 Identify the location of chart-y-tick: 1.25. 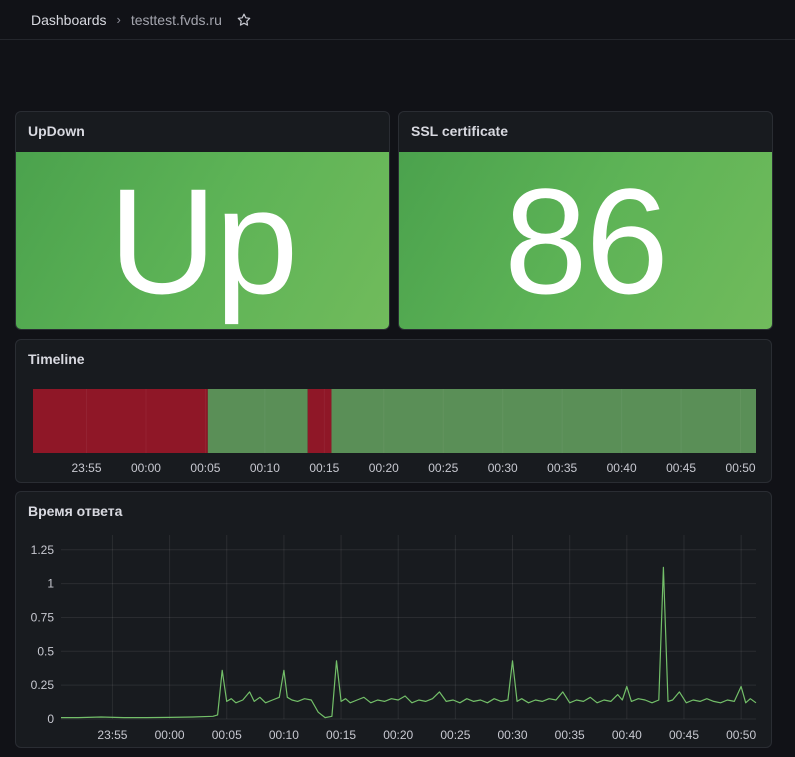
(43, 550).